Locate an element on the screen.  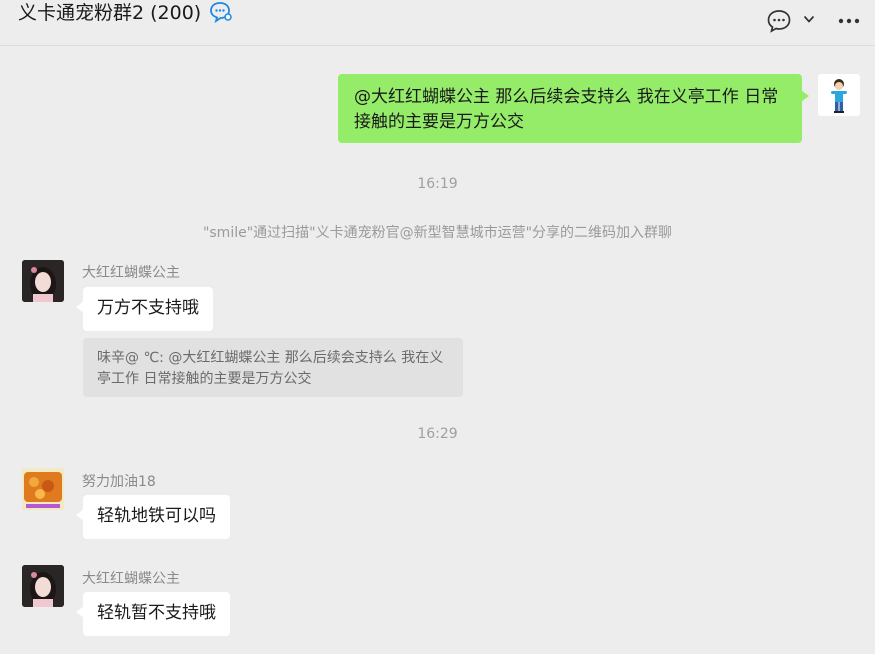
timestamp: 16:29 is located at coordinates (437, 434).